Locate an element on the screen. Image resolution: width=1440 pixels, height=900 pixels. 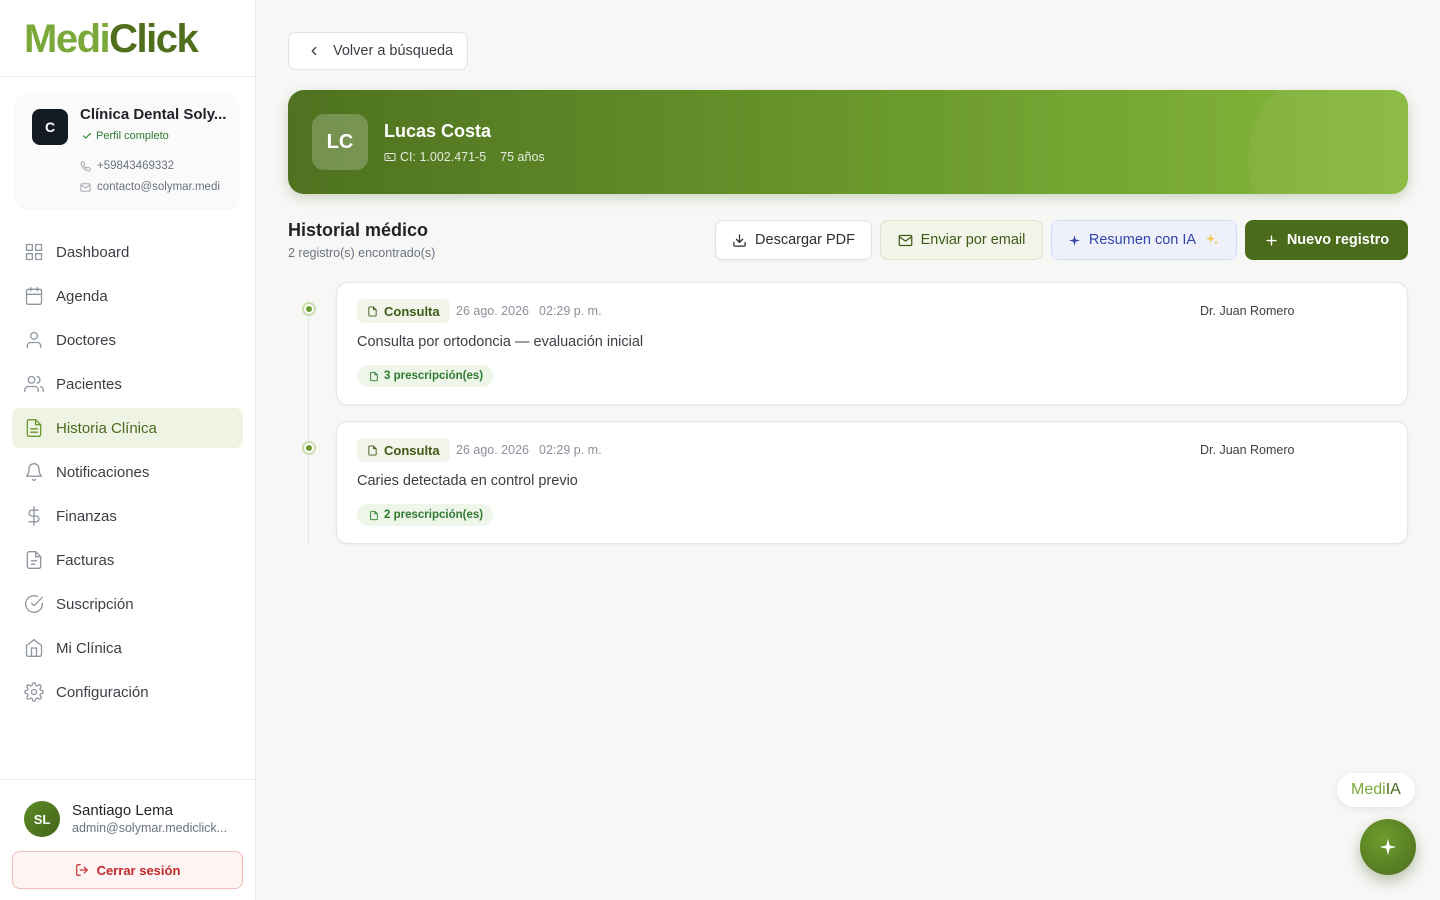
ai-summary-button: Resumen con IA is located at coordinates (1144, 240).